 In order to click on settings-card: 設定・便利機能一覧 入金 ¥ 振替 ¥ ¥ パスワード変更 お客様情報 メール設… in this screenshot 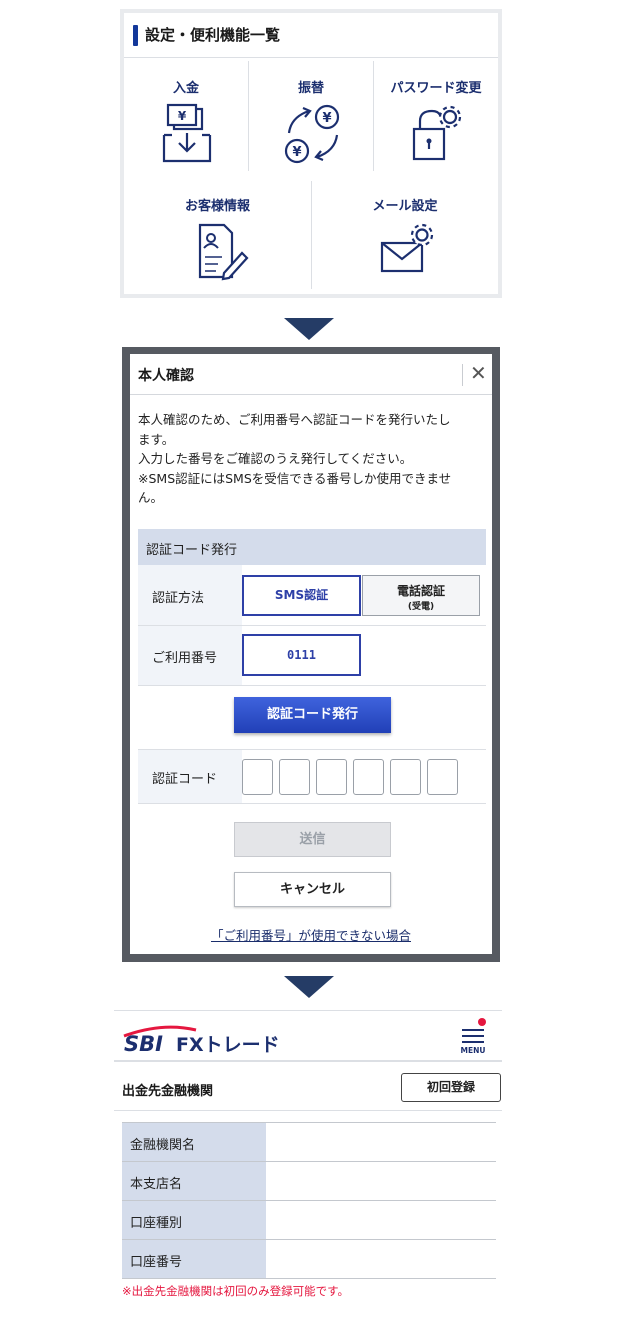, I will do `click(311, 153)`.